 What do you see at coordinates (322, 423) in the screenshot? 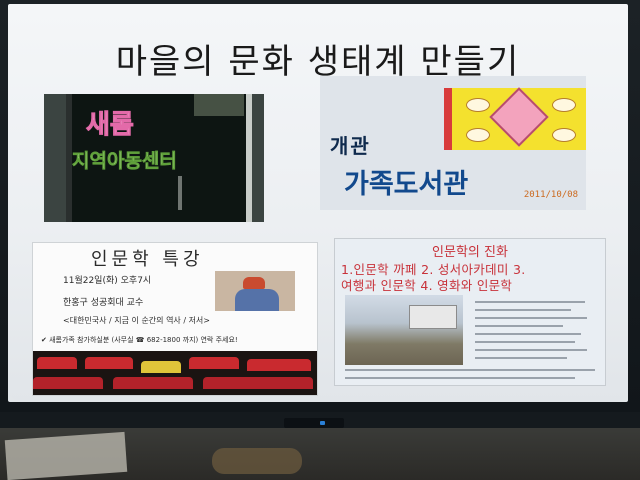
I see `power-led-icon` at bounding box center [322, 423].